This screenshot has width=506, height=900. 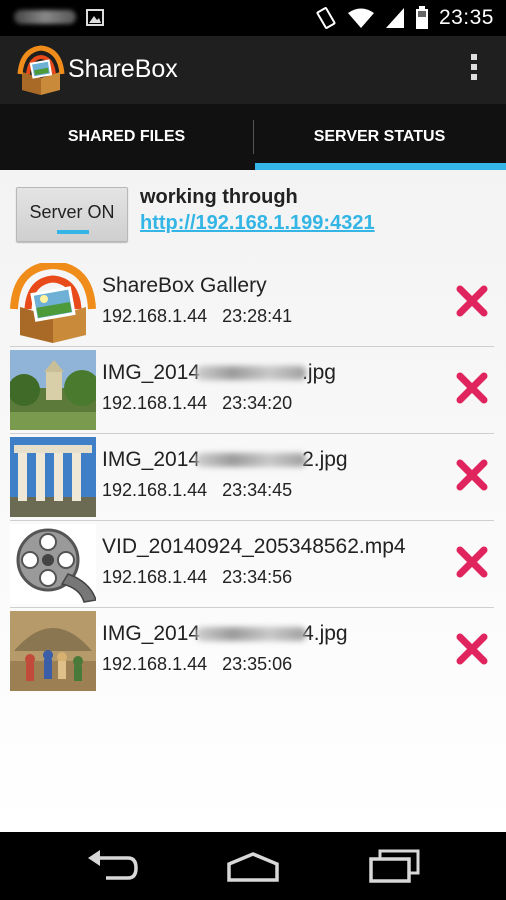 I want to click on file-meta: 192.168.1.44 23:34:56, so click(x=197, y=577).